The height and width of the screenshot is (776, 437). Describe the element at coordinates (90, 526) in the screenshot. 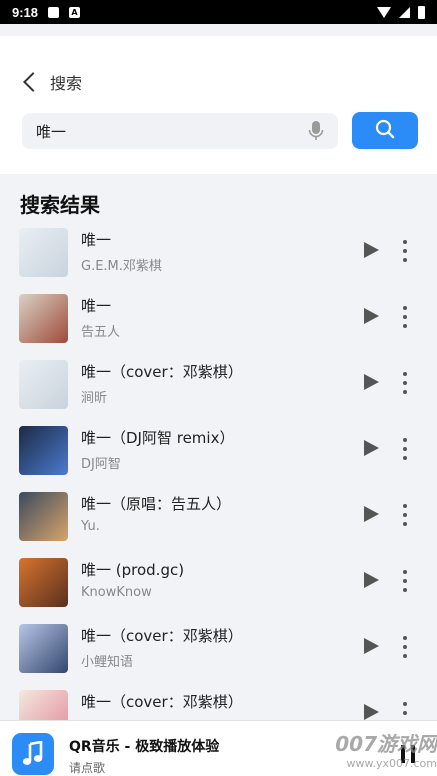

I see `song-artist: Yu.` at that location.